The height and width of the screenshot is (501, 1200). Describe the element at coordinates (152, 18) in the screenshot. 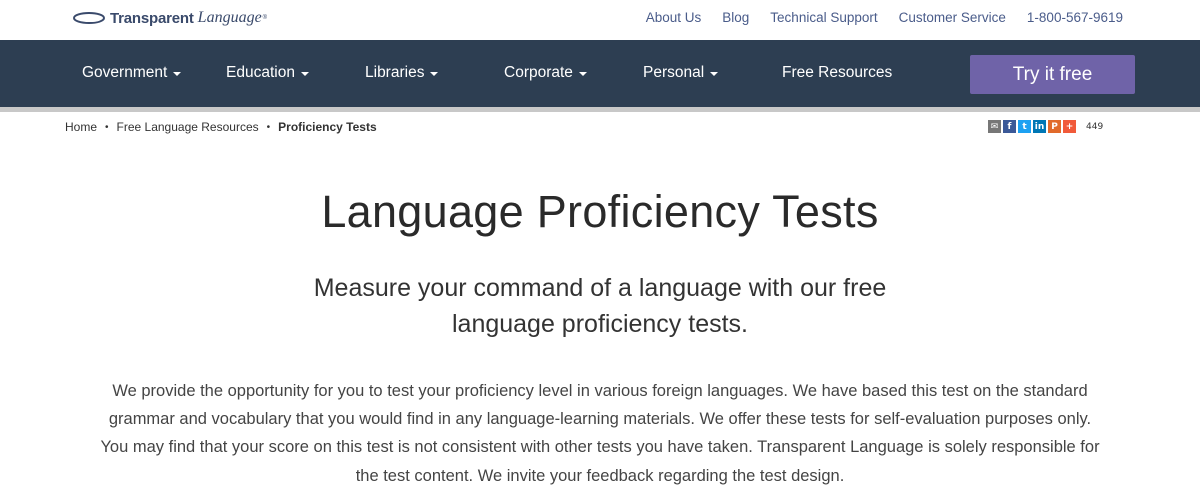

I see `logo-brand-bold: Transparent` at that location.